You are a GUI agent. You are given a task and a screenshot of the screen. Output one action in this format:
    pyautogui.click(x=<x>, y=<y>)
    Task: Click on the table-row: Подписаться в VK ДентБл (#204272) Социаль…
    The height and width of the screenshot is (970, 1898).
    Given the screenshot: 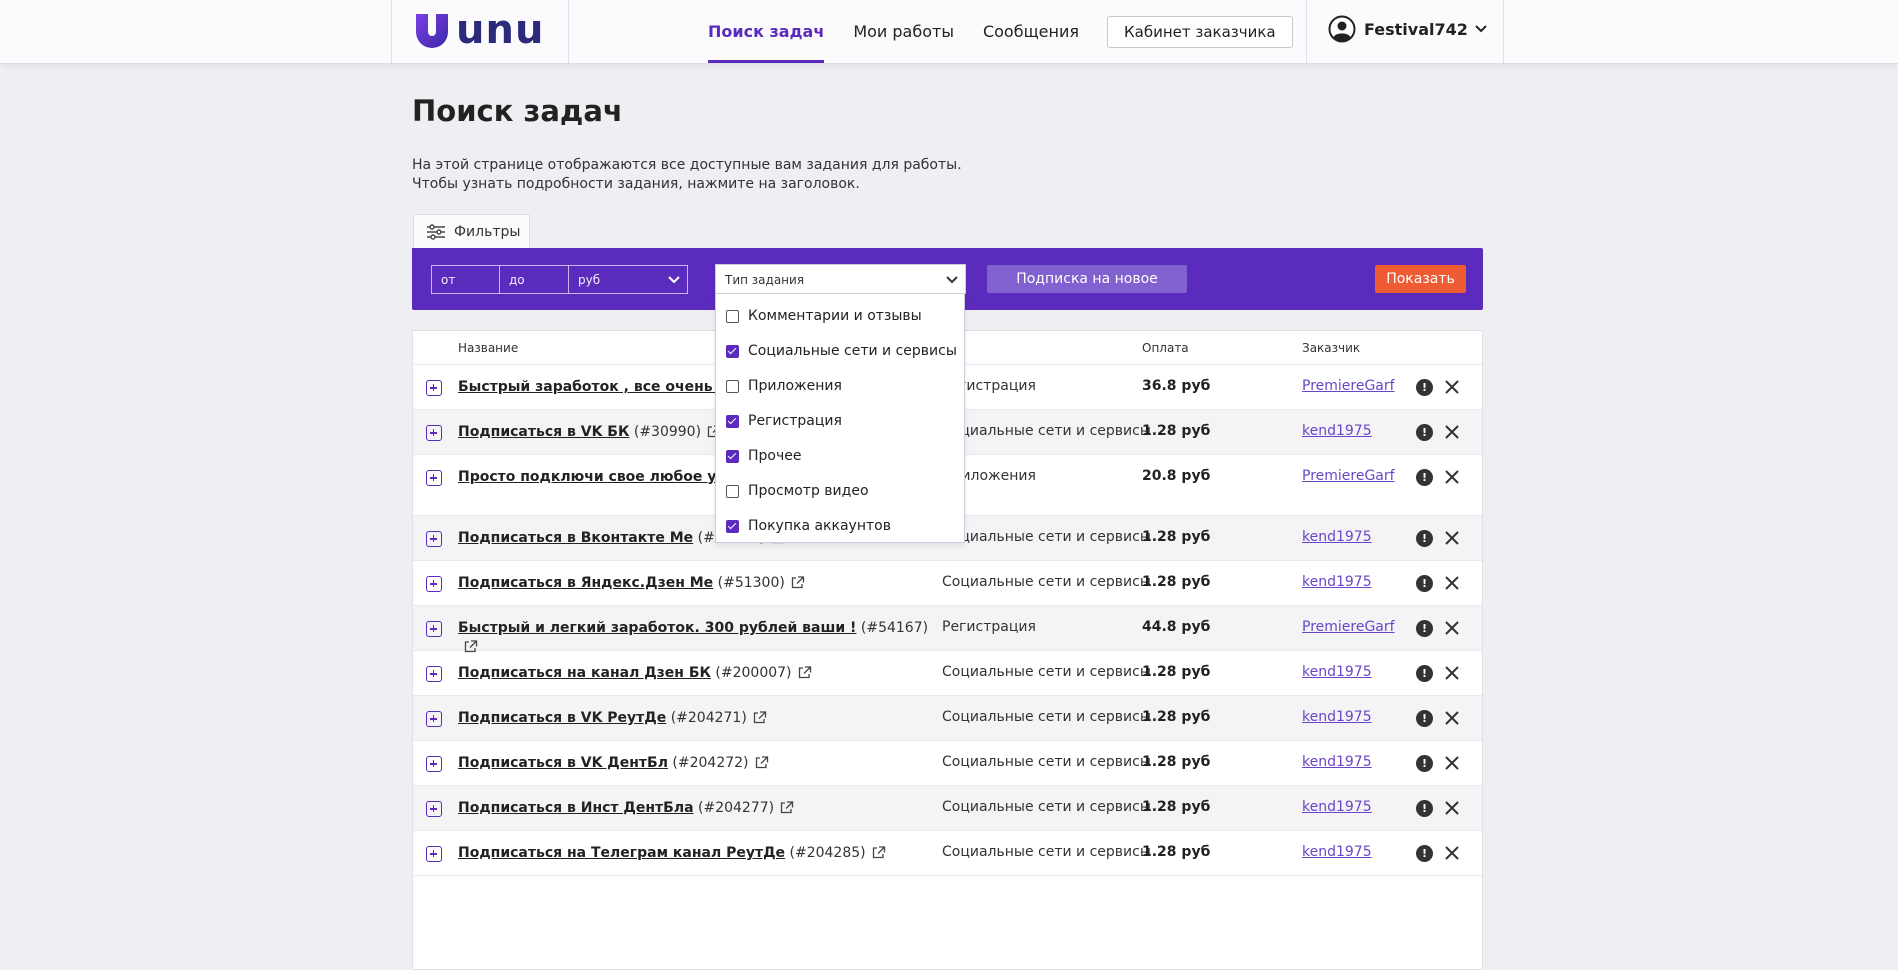 What is the action you would take?
    pyautogui.click(x=947, y=763)
    